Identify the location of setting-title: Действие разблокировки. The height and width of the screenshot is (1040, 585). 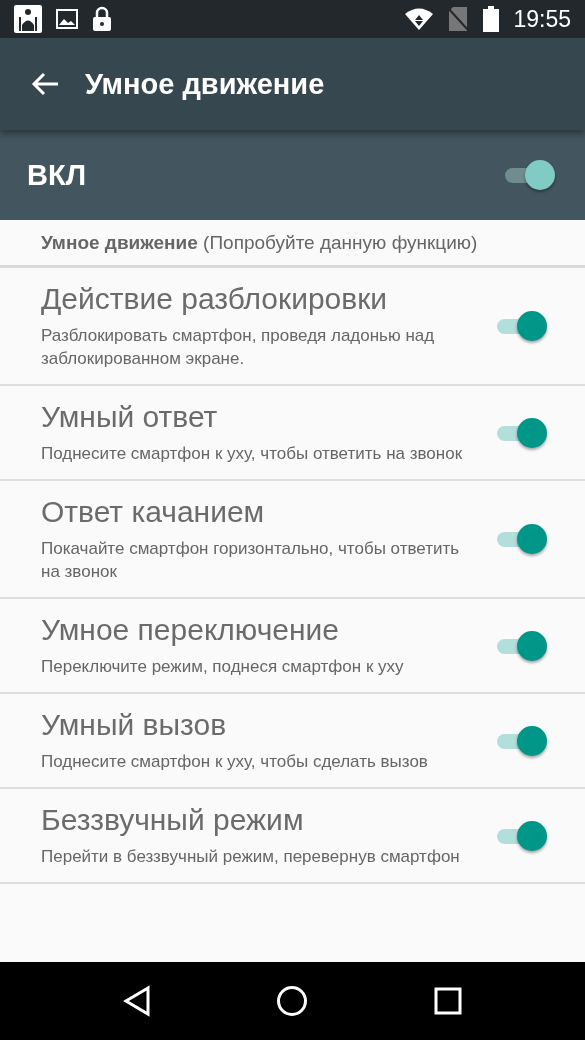
(215, 299).